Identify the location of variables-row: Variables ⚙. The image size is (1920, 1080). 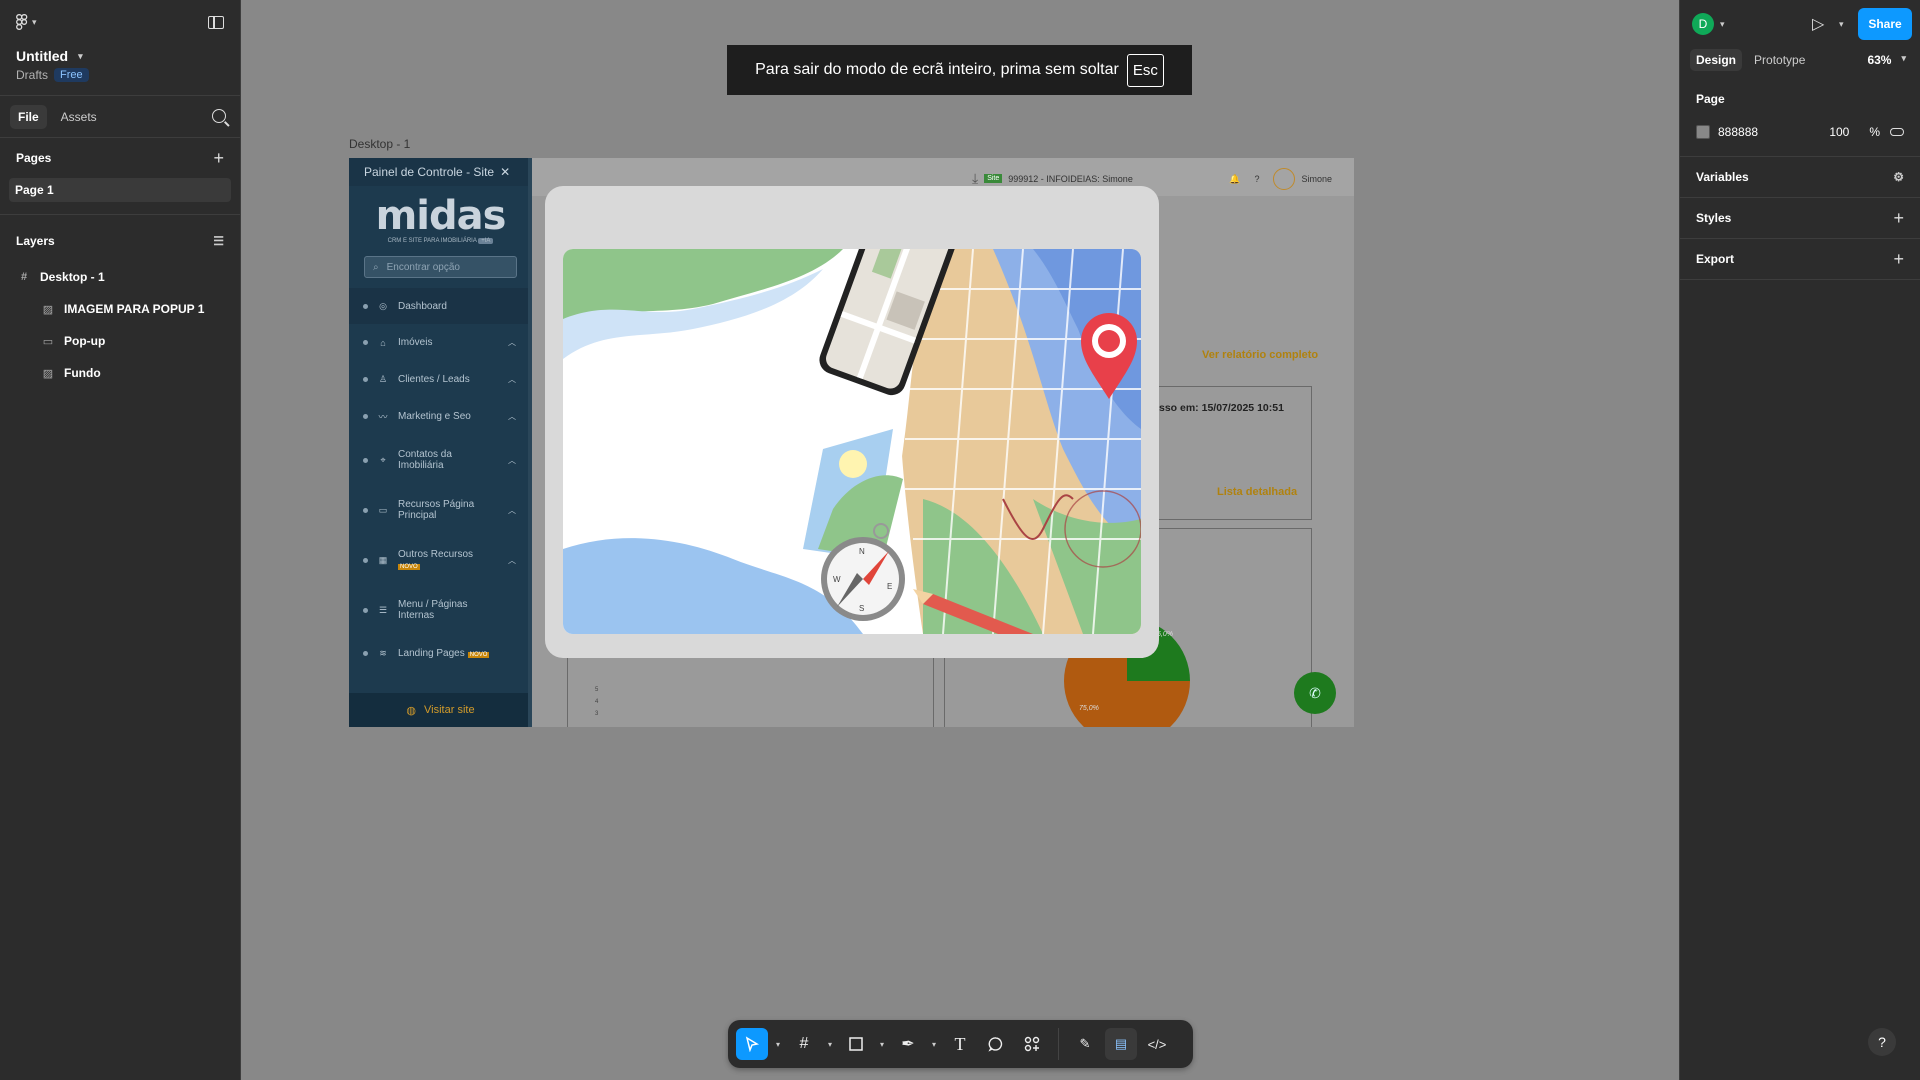
(1800, 177).